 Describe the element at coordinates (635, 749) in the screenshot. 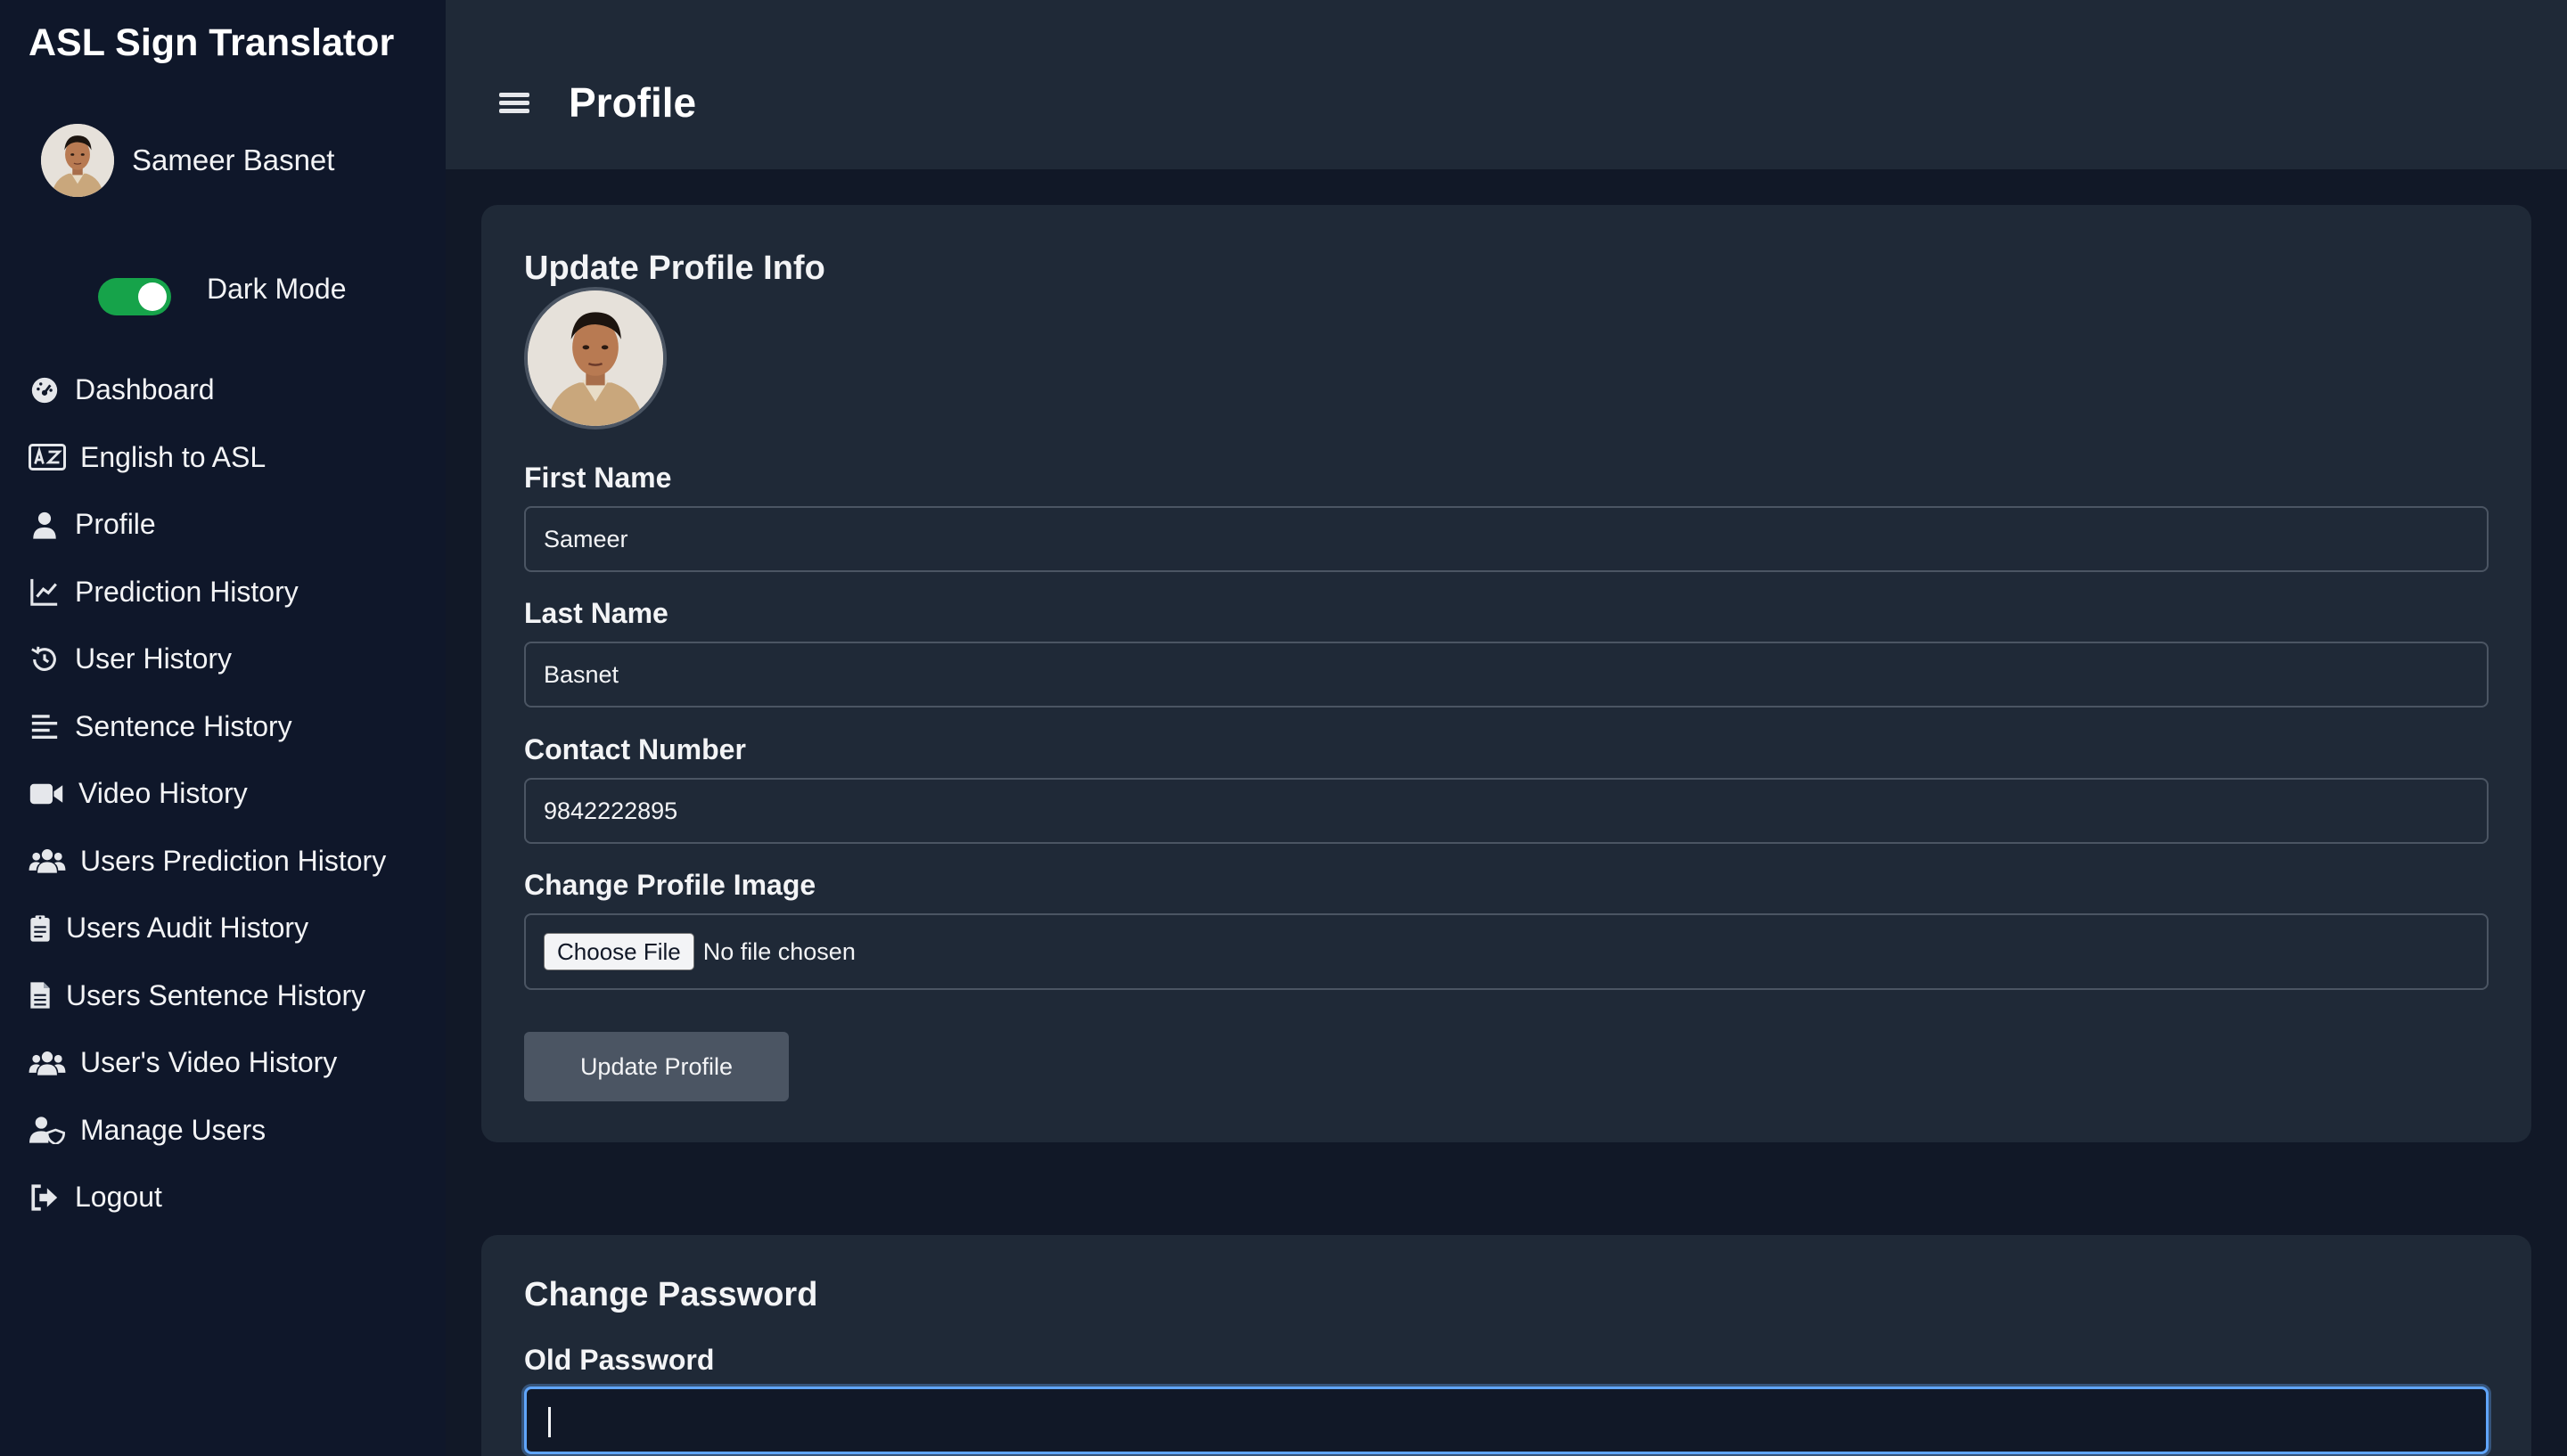

I see `contact-number-label: Contact Number` at that location.